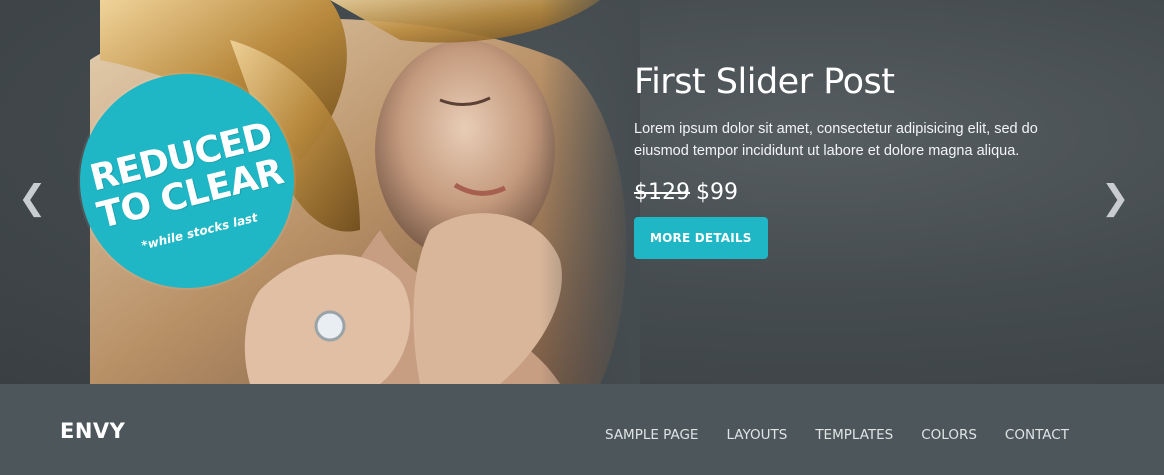 The width and height of the screenshot is (1164, 475). Describe the element at coordinates (849, 193) in the screenshot. I see `slide-price: $129 $99` at that location.